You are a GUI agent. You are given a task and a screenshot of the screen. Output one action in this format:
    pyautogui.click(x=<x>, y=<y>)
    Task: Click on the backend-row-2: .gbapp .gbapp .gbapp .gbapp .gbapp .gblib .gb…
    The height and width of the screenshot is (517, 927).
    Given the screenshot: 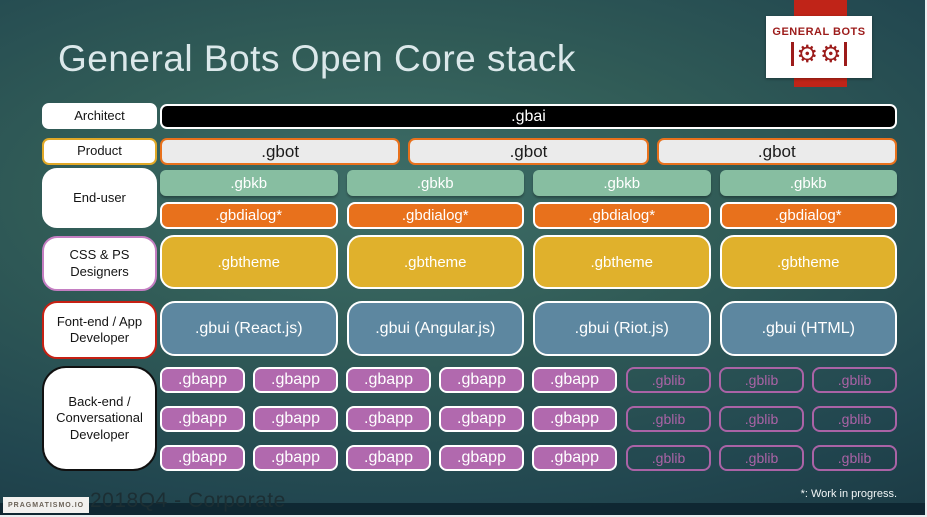 What is the action you would take?
    pyautogui.click(x=528, y=419)
    